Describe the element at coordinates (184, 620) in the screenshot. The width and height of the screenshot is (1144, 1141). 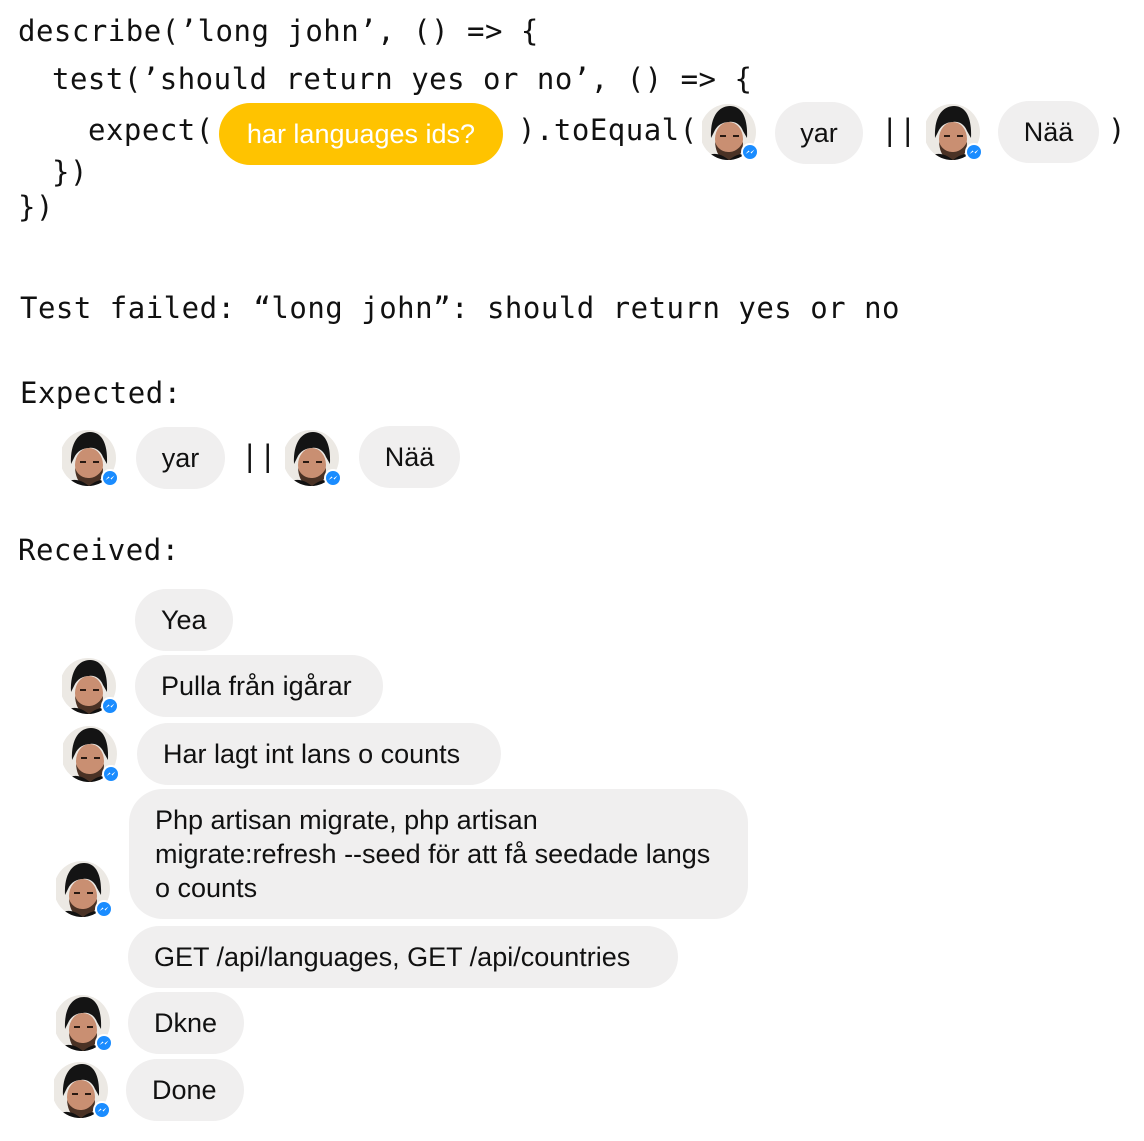
I see `message-bubble: Yea` at that location.